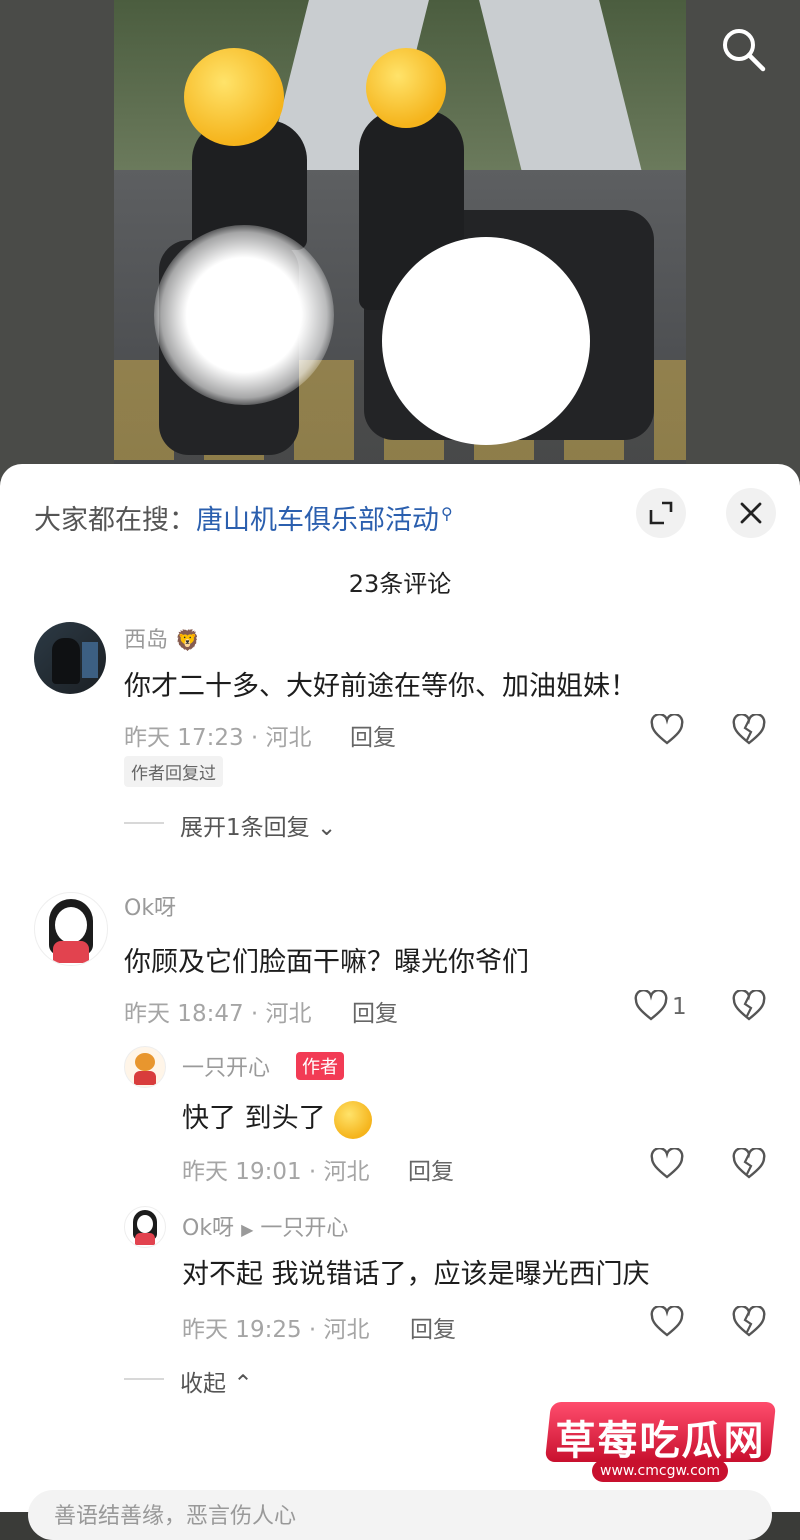 The image size is (800, 1540). I want to click on comment-time-location: 昨天 17:23 · 河北, so click(218, 738).